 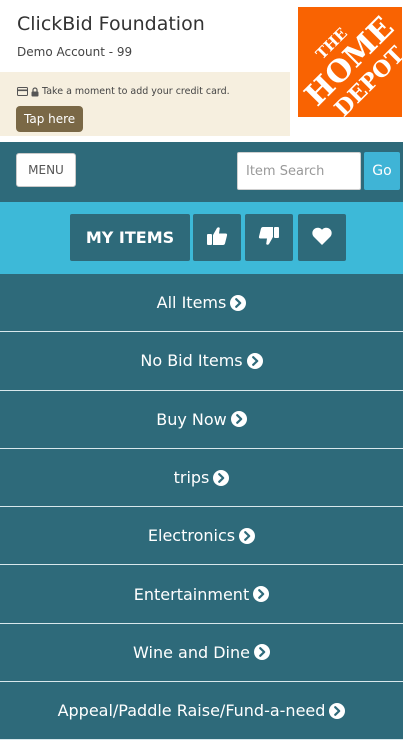 I want to click on category-item: All Items, so click(x=201, y=303).